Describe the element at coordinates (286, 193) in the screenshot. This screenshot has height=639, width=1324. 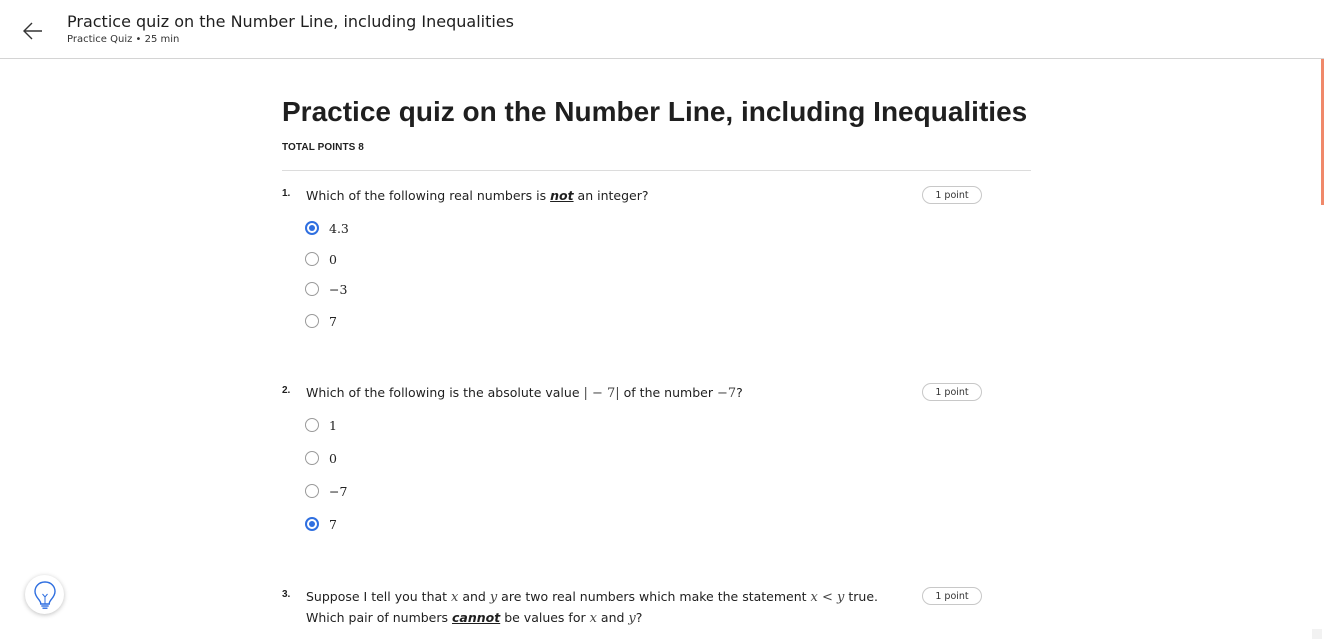
I see `question-number: 1.` at that location.